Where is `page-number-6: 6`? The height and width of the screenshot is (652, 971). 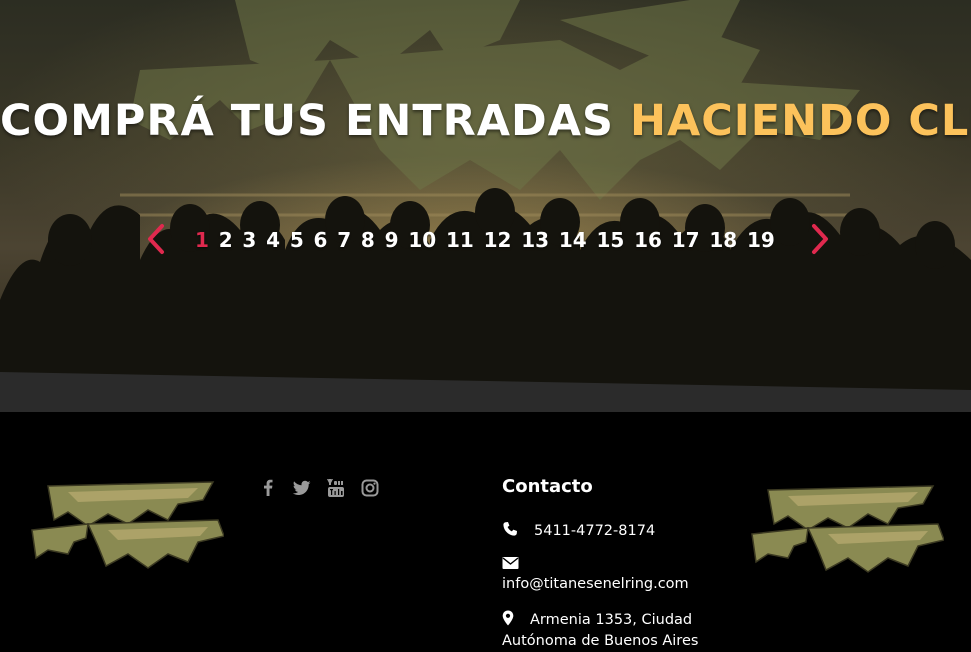
page-number-6: 6 is located at coordinates (321, 240).